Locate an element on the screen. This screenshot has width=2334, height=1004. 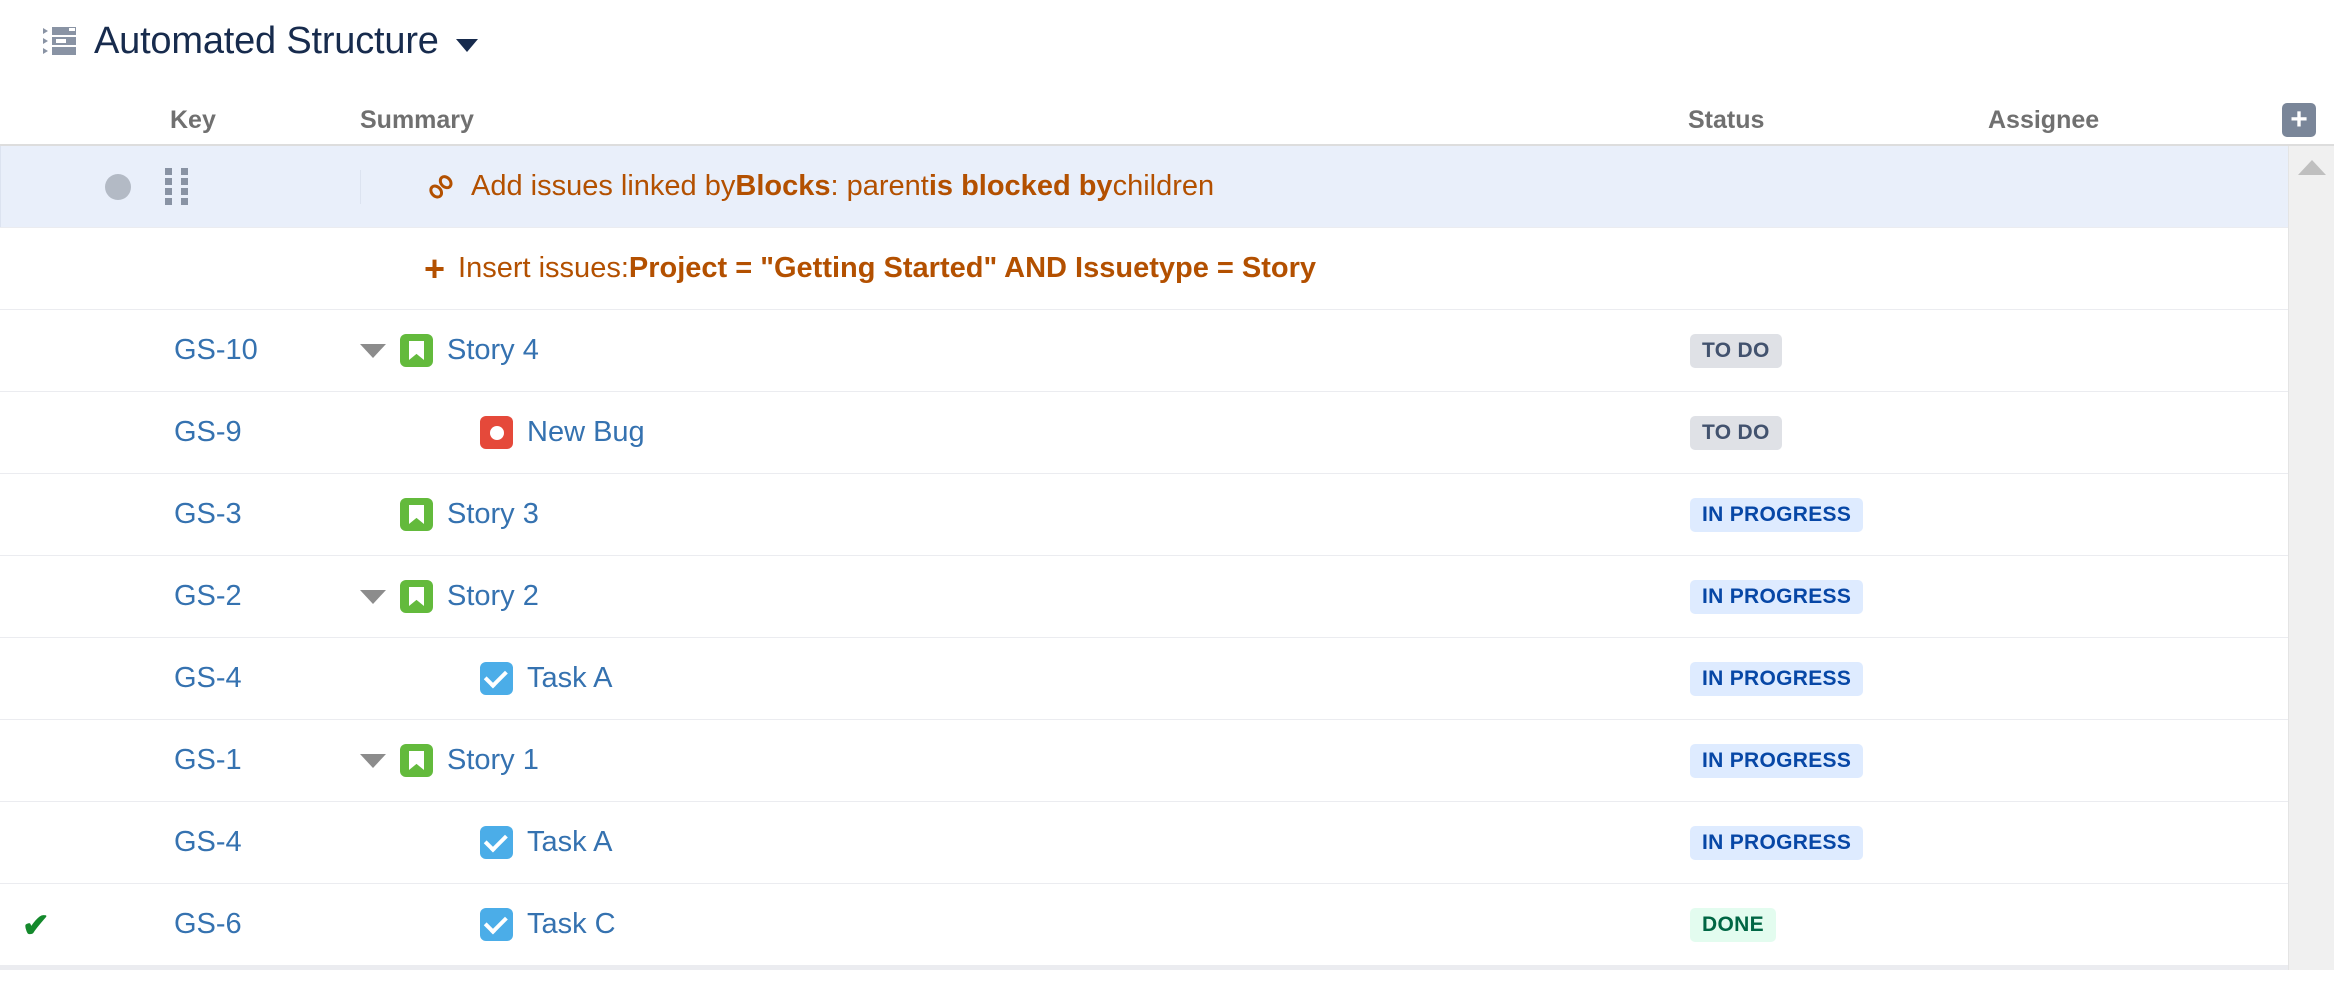
drag-dot is located at coordinates (184, 171).